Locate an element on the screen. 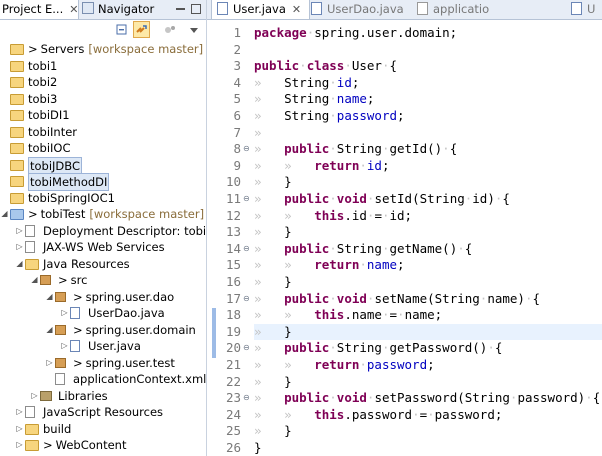  tree-item: ▷ JAX-WS Web Services is located at coordinates (103, 247).